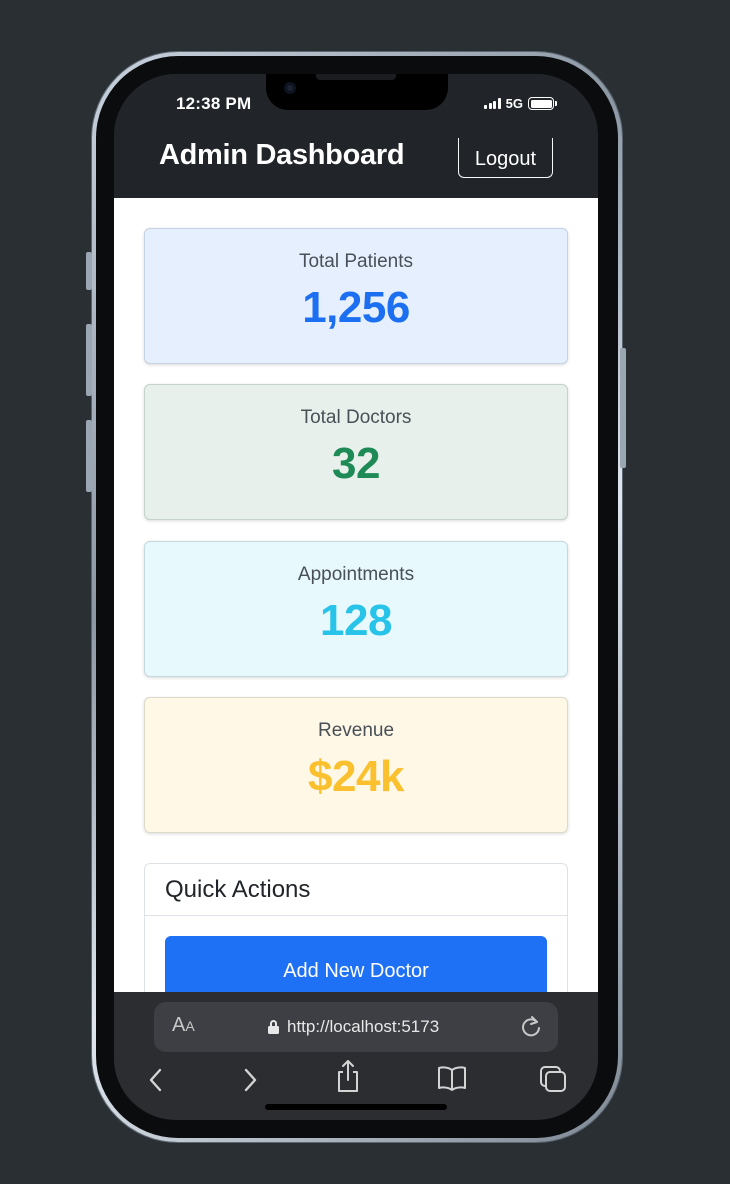 The width and height of the screenshot is (730, 1184). I want to click on stat-value: 1,256, so click(356, 307).